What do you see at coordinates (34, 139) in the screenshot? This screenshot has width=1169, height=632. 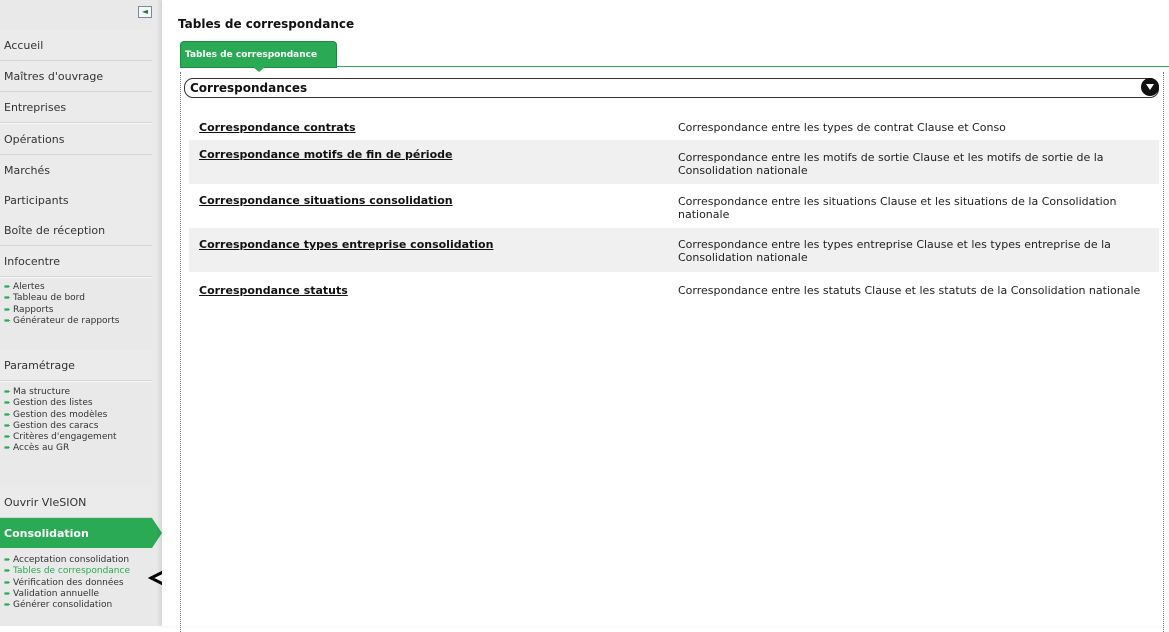 I see `nav-label: Opérations` at bounding box center [34, 139].